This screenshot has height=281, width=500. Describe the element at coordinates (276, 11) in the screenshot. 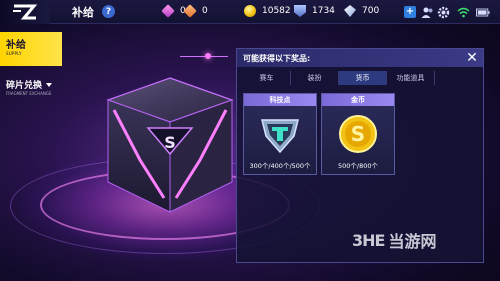

I see `coin-count: 10582` at that location.